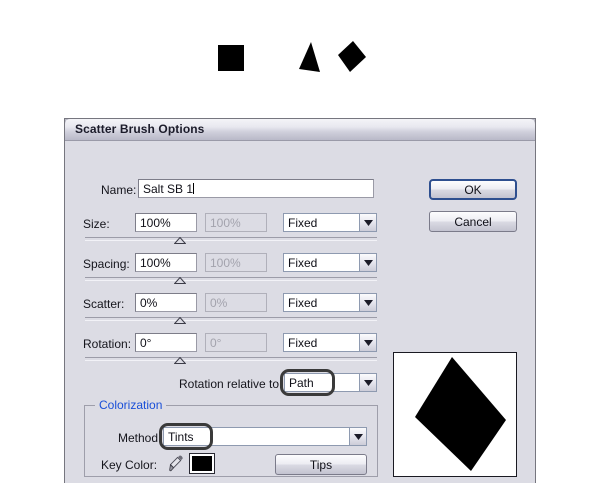 The height and width of the screenshot is (500, 600). Describe the element at coordinates (321, 302) in the screenshot. I see `scatter-mode-value: Fixed` at that location.